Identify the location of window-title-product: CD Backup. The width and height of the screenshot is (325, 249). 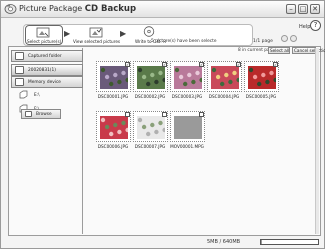
(110, 9).